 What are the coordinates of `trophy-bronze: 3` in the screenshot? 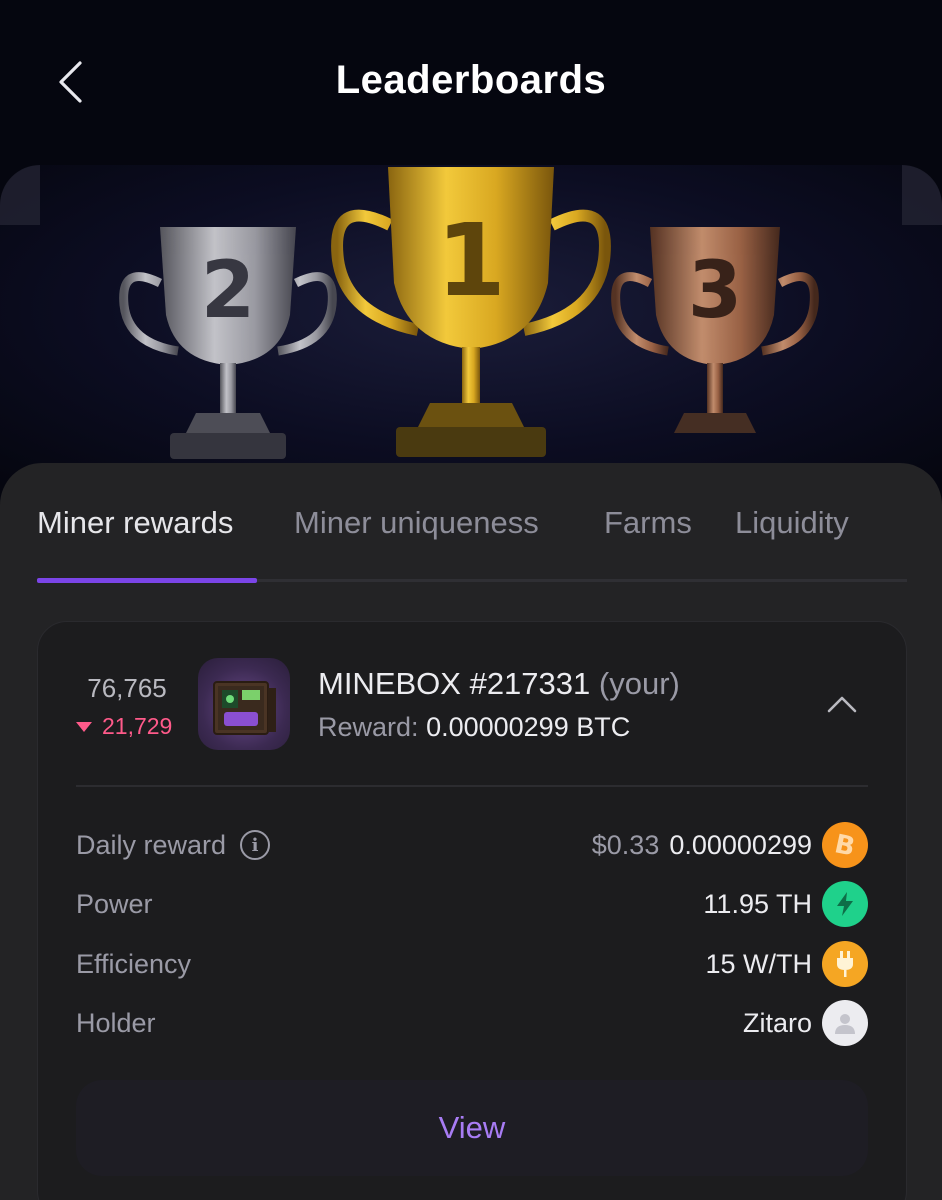 It's located at (715, 330).